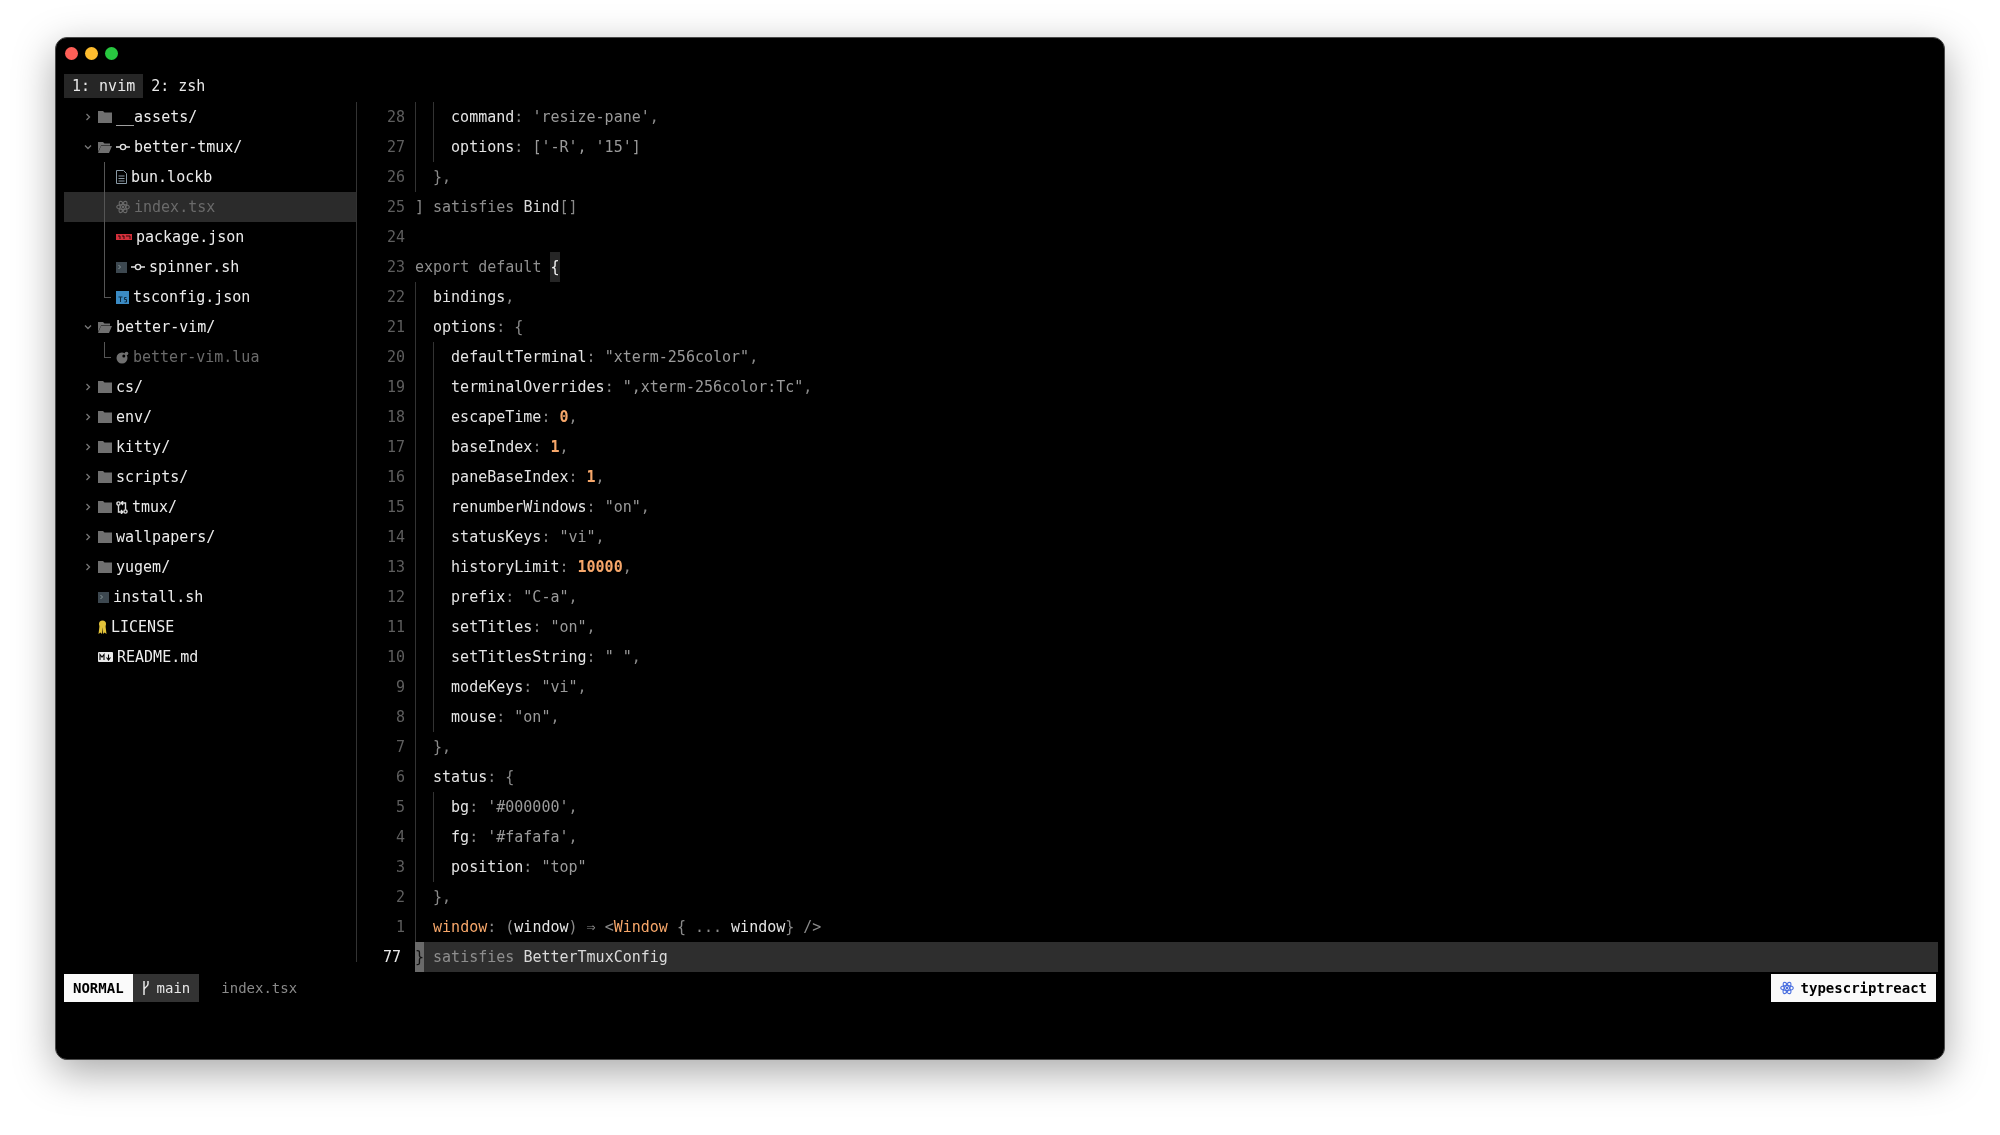 This screenshot has height=1135, width=2000. What do you see at coordinates (395, 567) in the screenshot?
I see `line-number: 13` at bounding box center [395, 567].